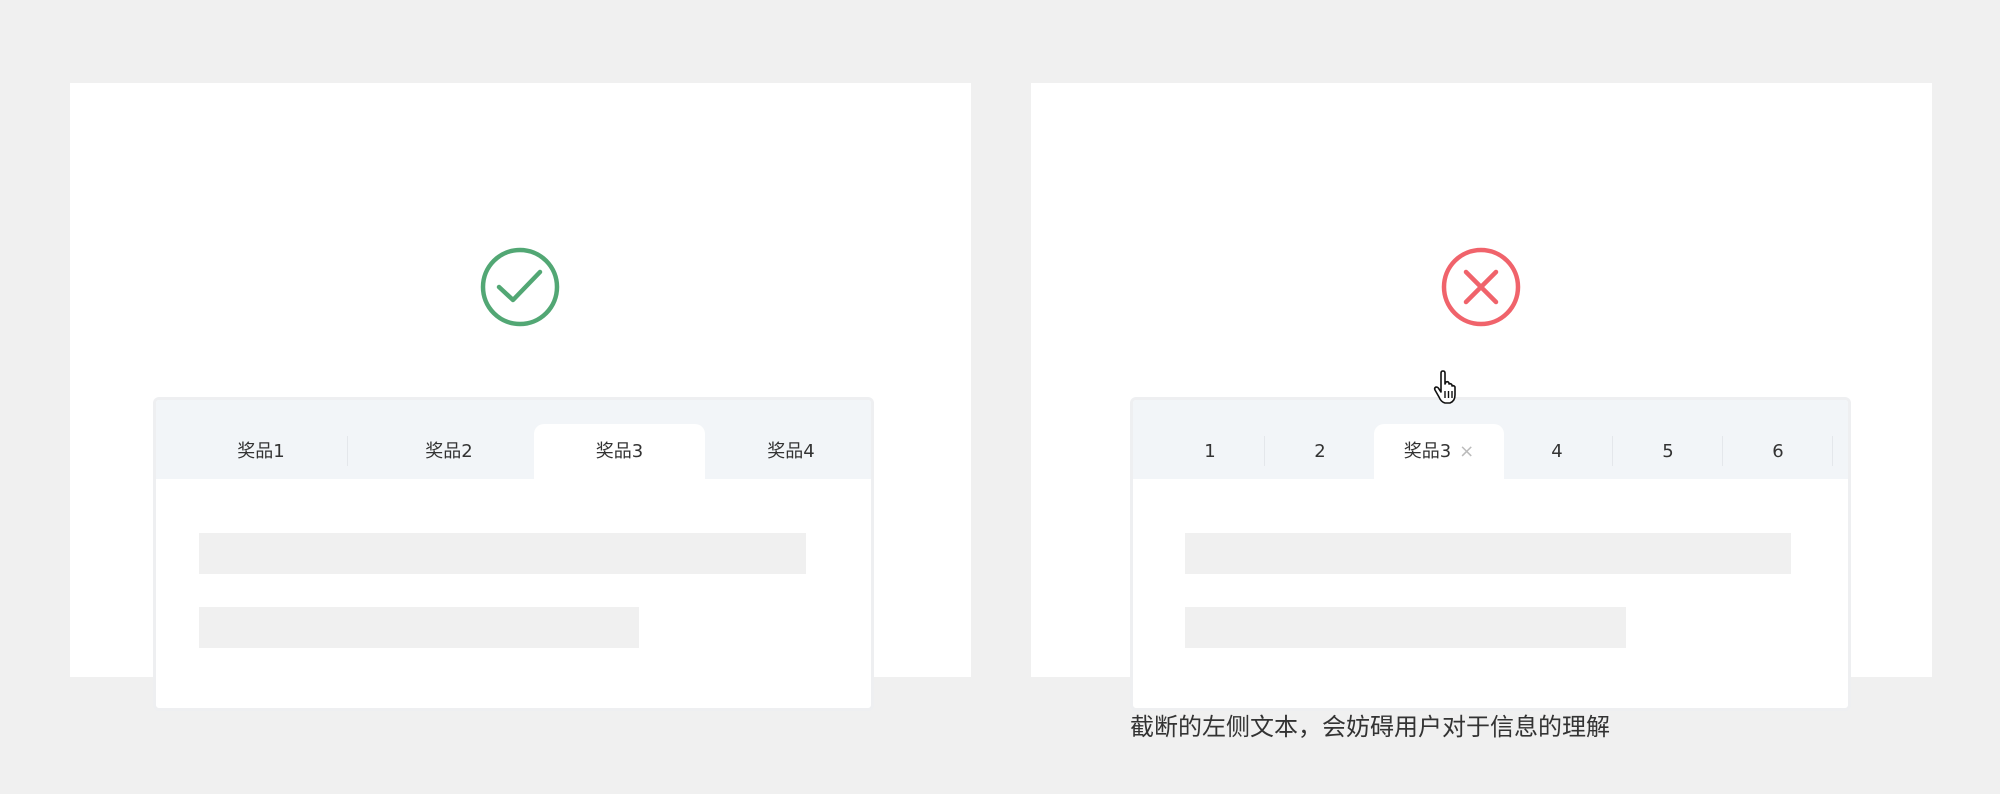 This screenshot has width=2000, height=794. What do you see at coordinates (1466, 451) in the screenshot?
I see `close-icon: ×` at bounding box center [1466, 451].